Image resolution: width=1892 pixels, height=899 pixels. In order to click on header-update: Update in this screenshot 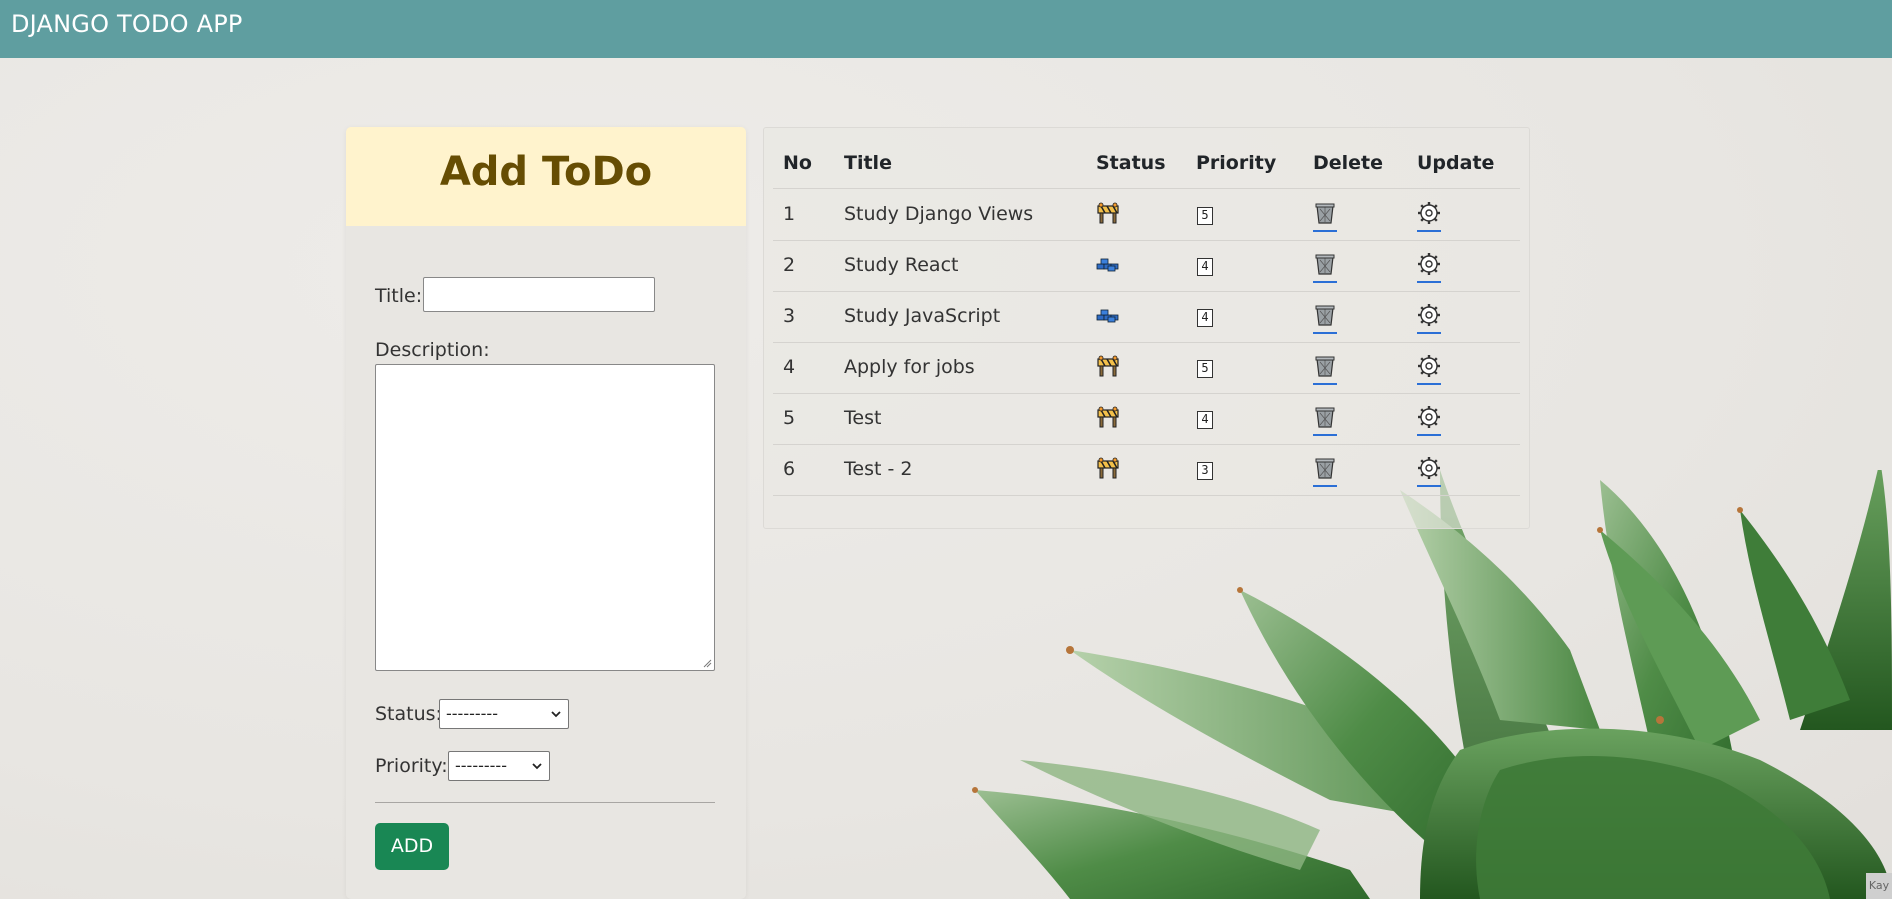, I will do `click(1456, 163)`.